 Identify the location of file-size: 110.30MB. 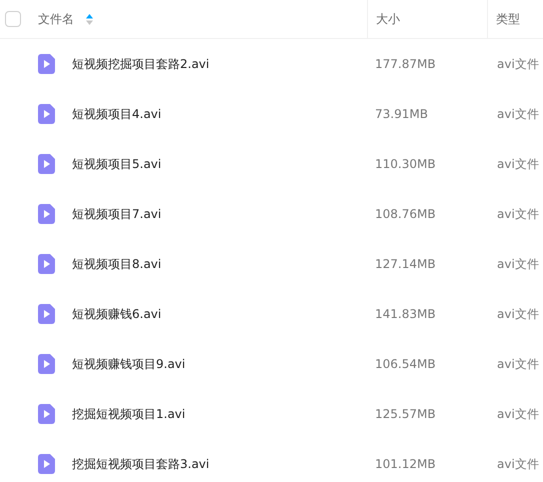
(405, 164).